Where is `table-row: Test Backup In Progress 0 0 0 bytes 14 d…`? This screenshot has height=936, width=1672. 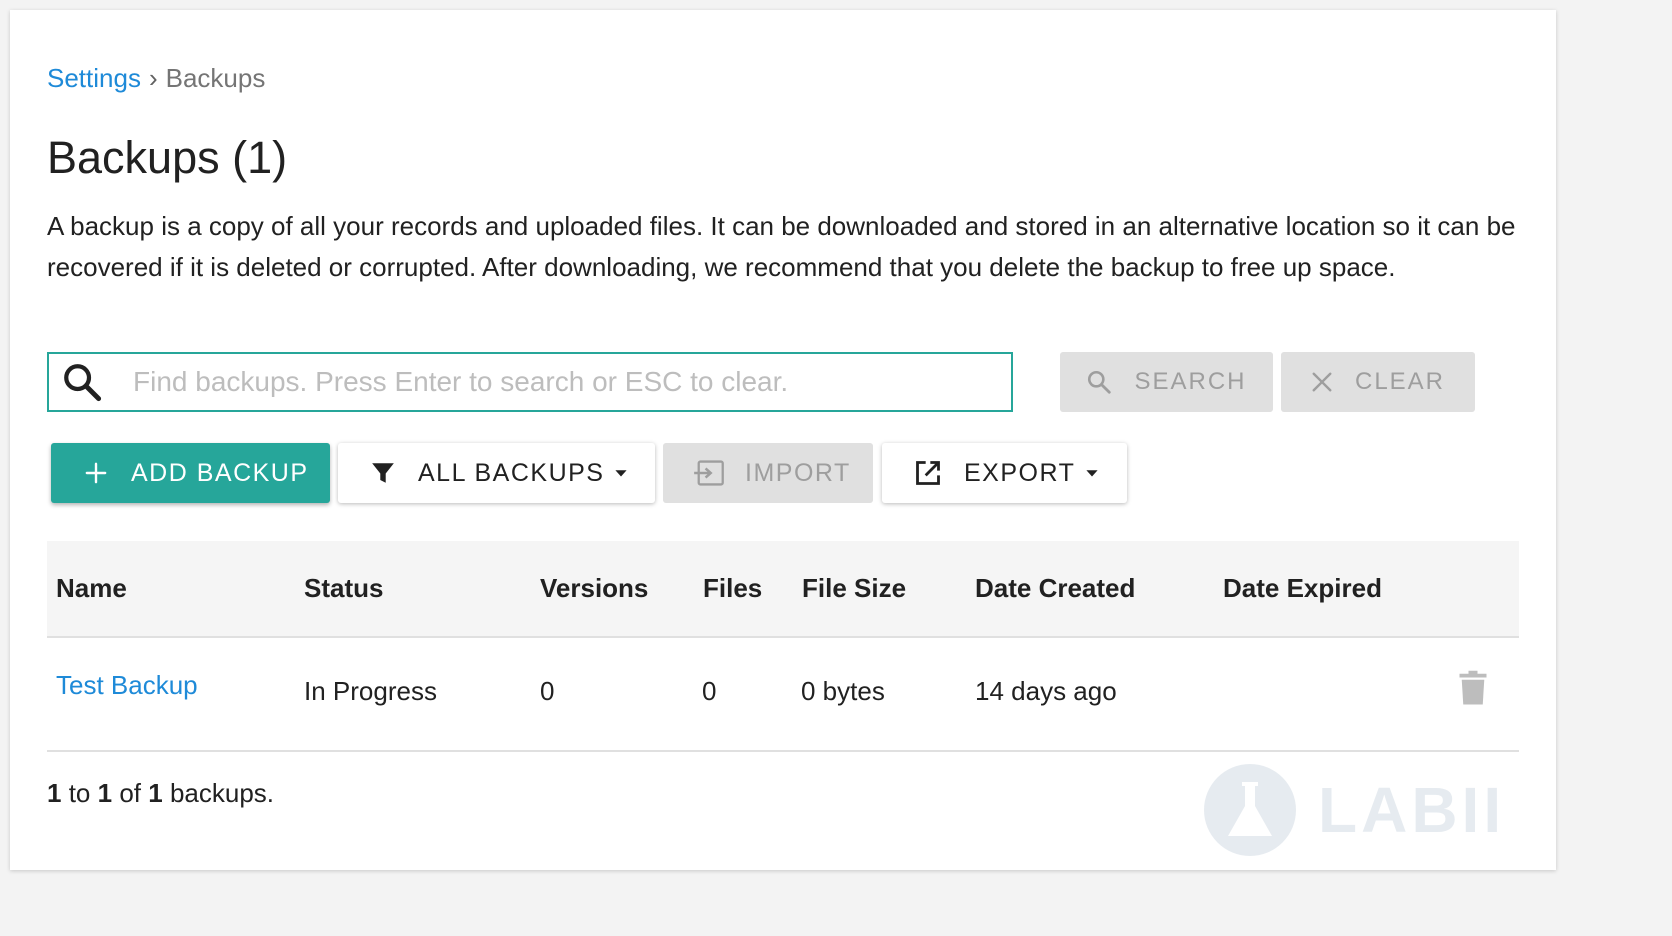 table-row: Test Backup In Progress 0 0 0 bytes 14 d… is located at coordinates (783, 695).